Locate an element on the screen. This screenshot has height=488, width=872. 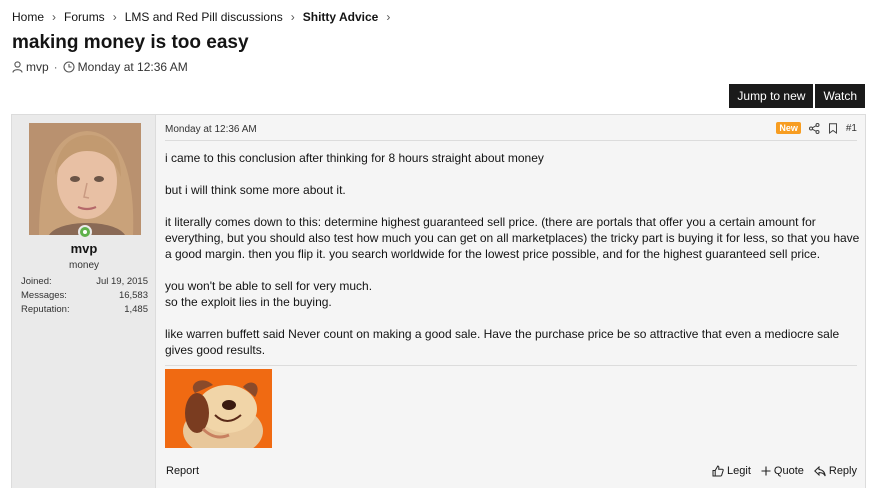
user-icon is located at coordinates (17, 67).